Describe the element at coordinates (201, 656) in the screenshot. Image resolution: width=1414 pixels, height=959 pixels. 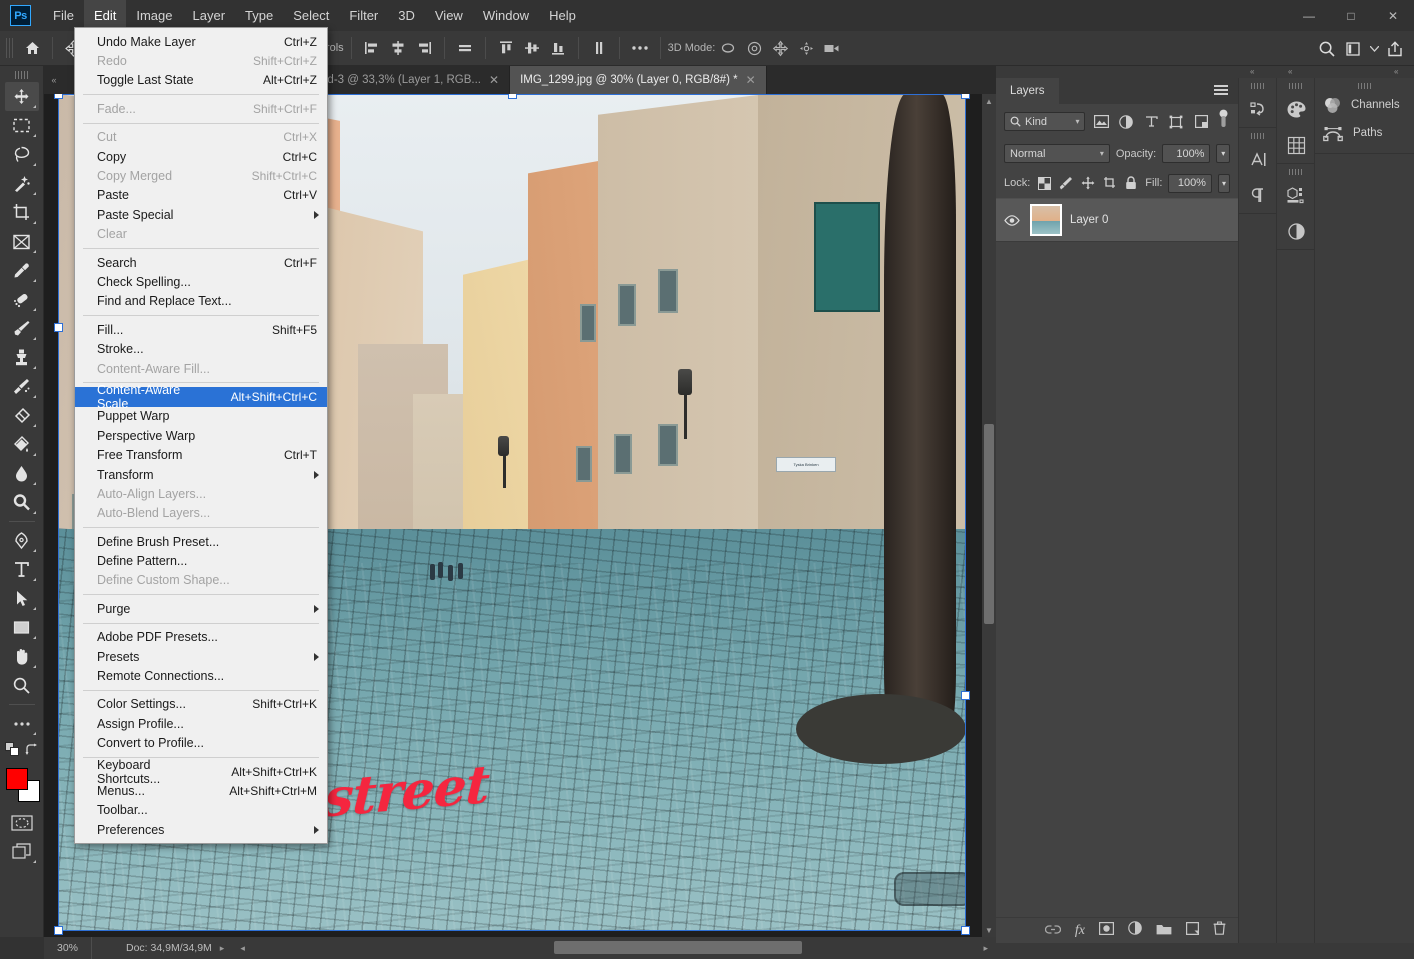
I see `menu-item-presets: Presets` at that location.